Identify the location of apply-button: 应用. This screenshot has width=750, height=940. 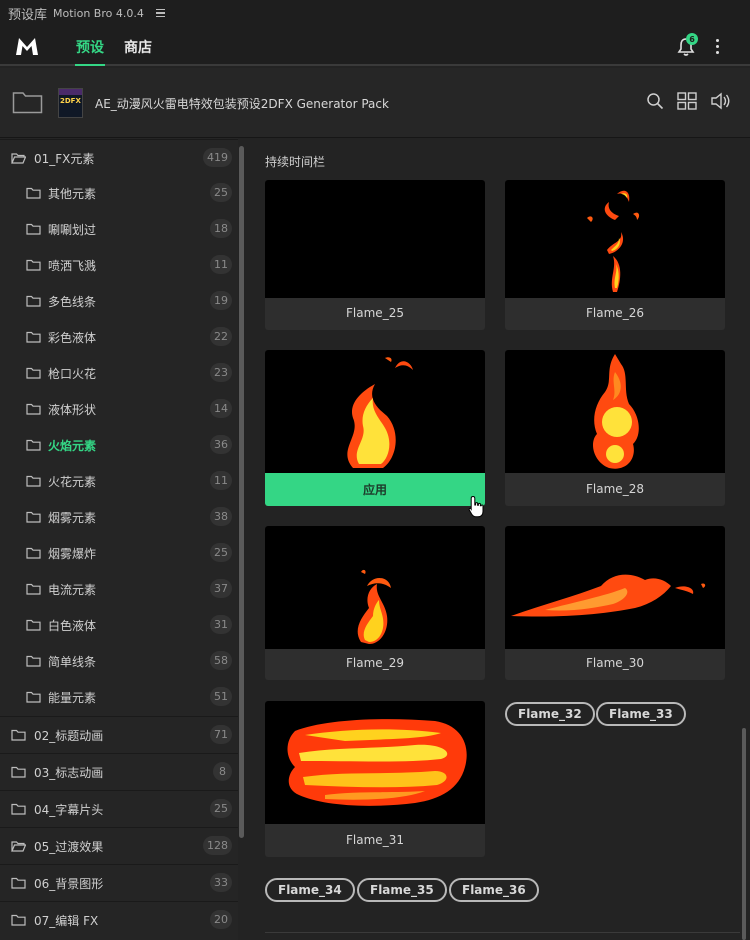
(375, 489).